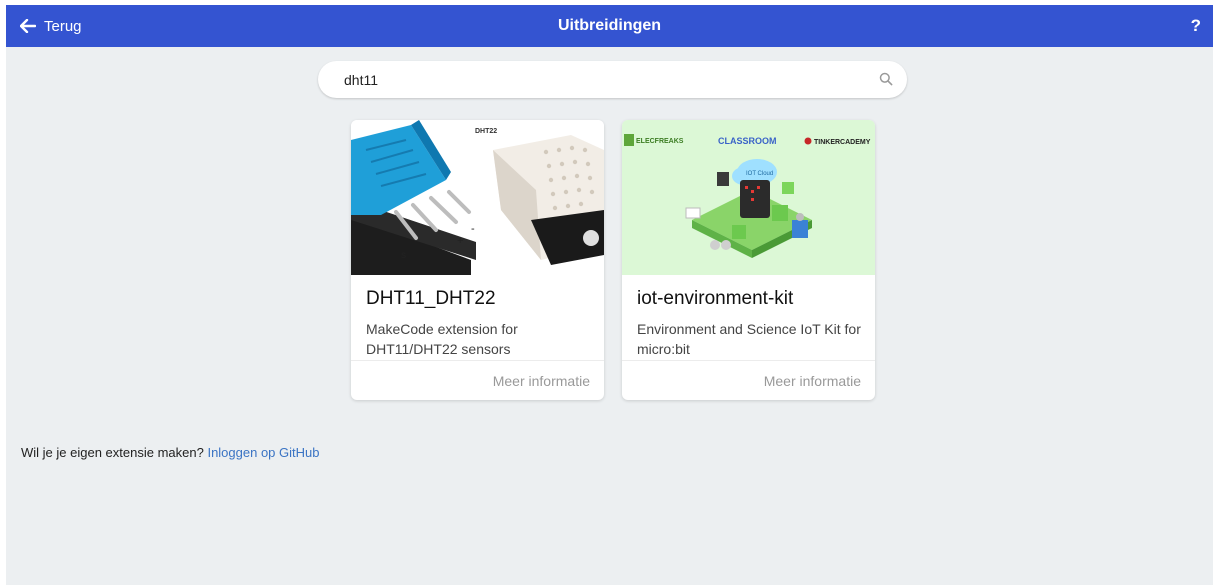 This screenshot has width=1213, height=585. Describe the element at coordinates (715, 298) in the screenshot. I see `extension-name: iot-environment-kit` at that location.